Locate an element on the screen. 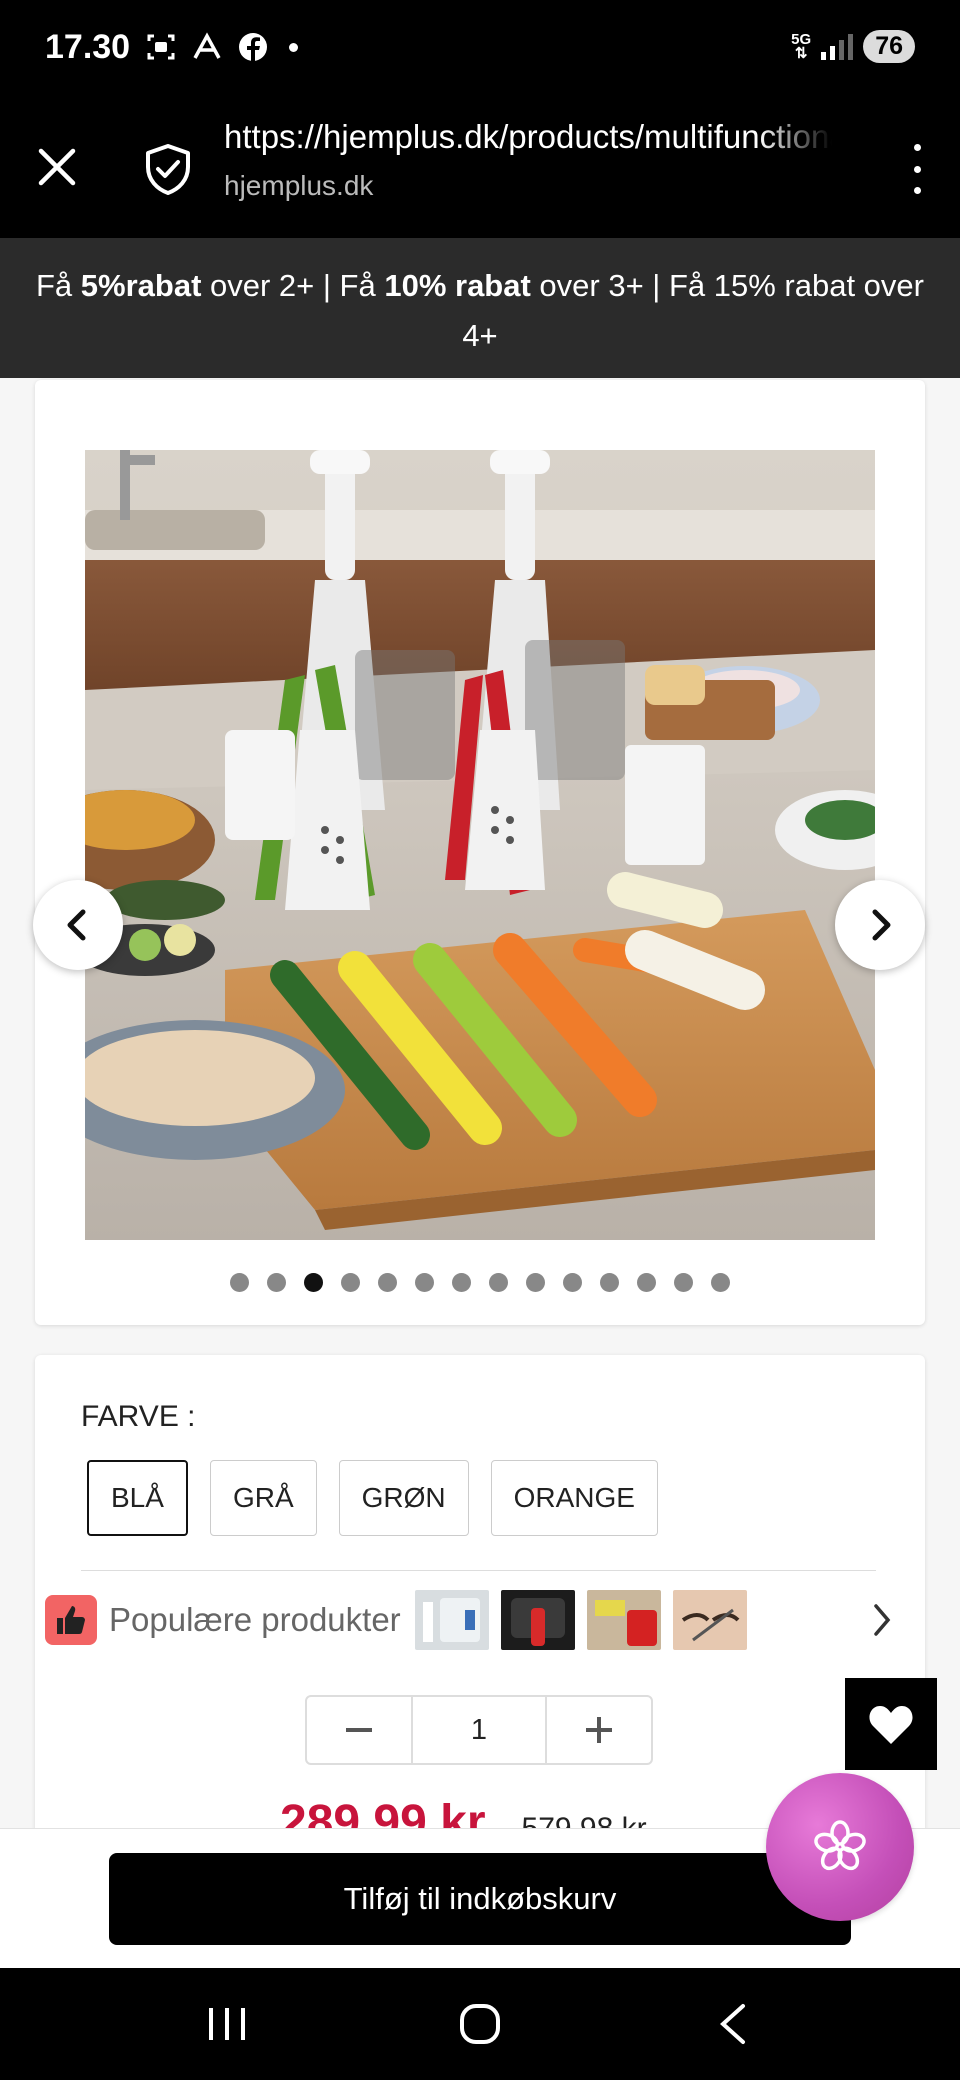  minus-icon is located at coordinates (359, 1730).